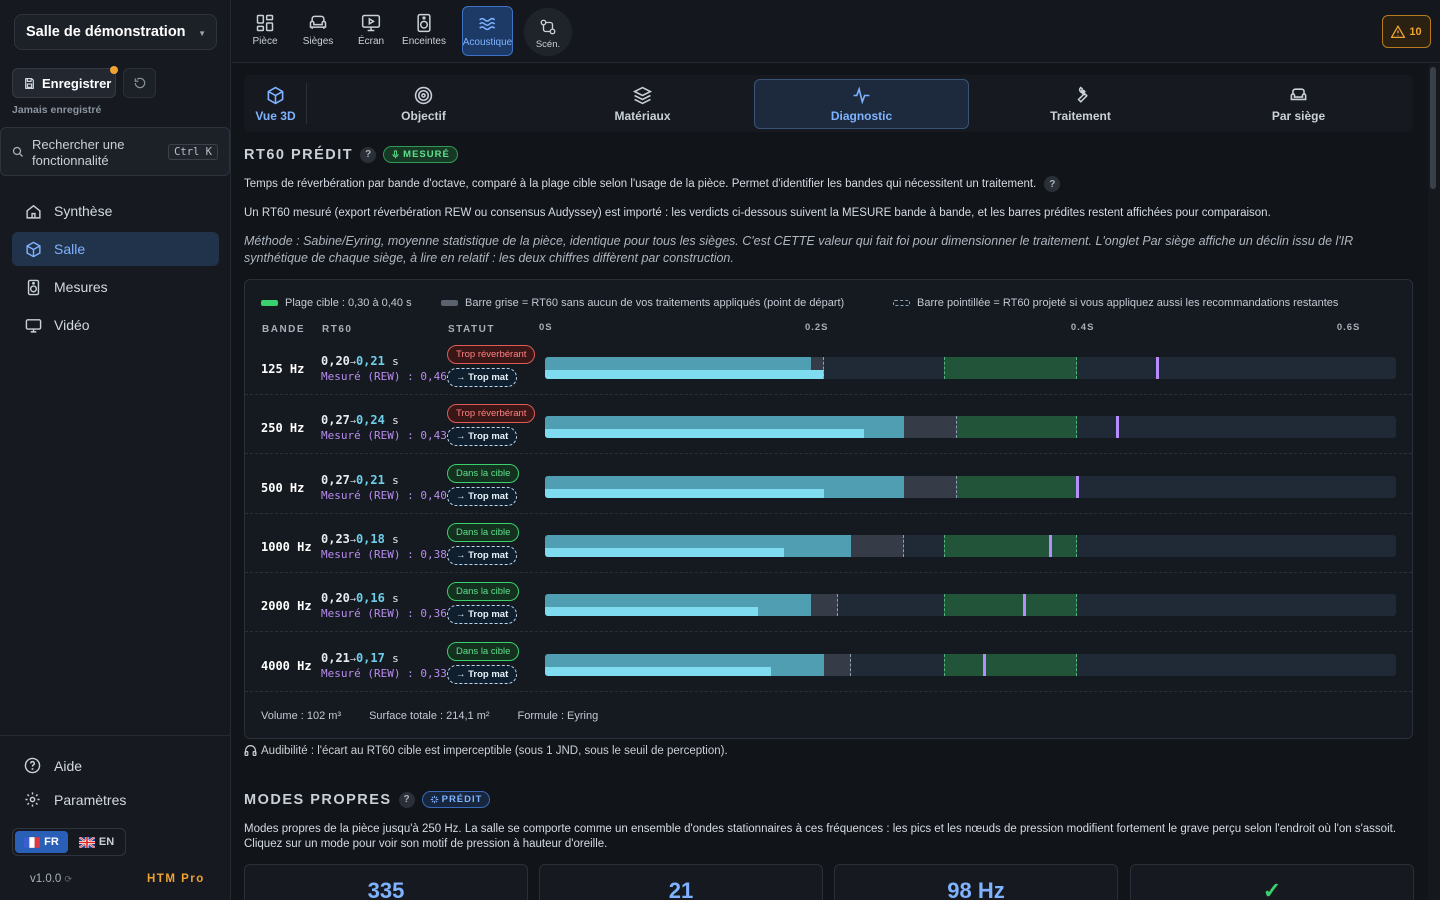  Describe the element at coordinates (318, 31) in the screenshot. I see `tool-sieges: Sièges` at that location.